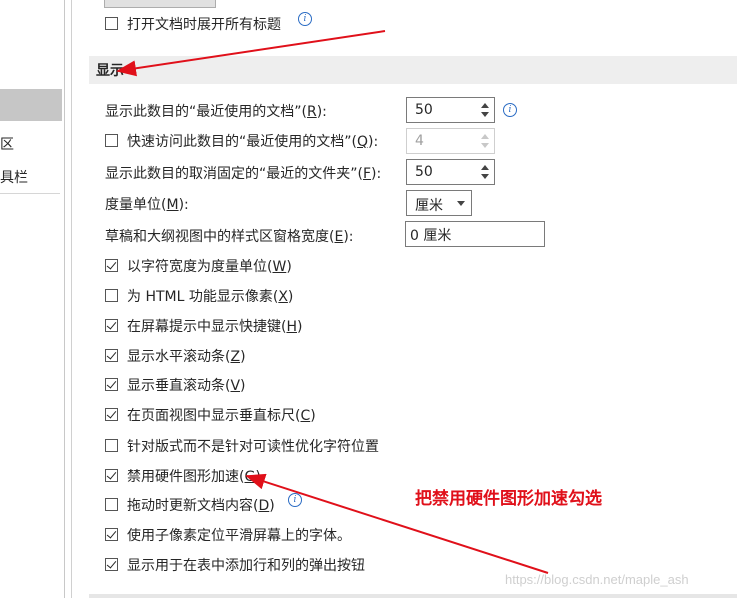 Image resolution: width=737 pixels, height=598 pixels. Describe the element at coordinates (413, 70) in the screenshot. I see `section-header-bar` at that location.